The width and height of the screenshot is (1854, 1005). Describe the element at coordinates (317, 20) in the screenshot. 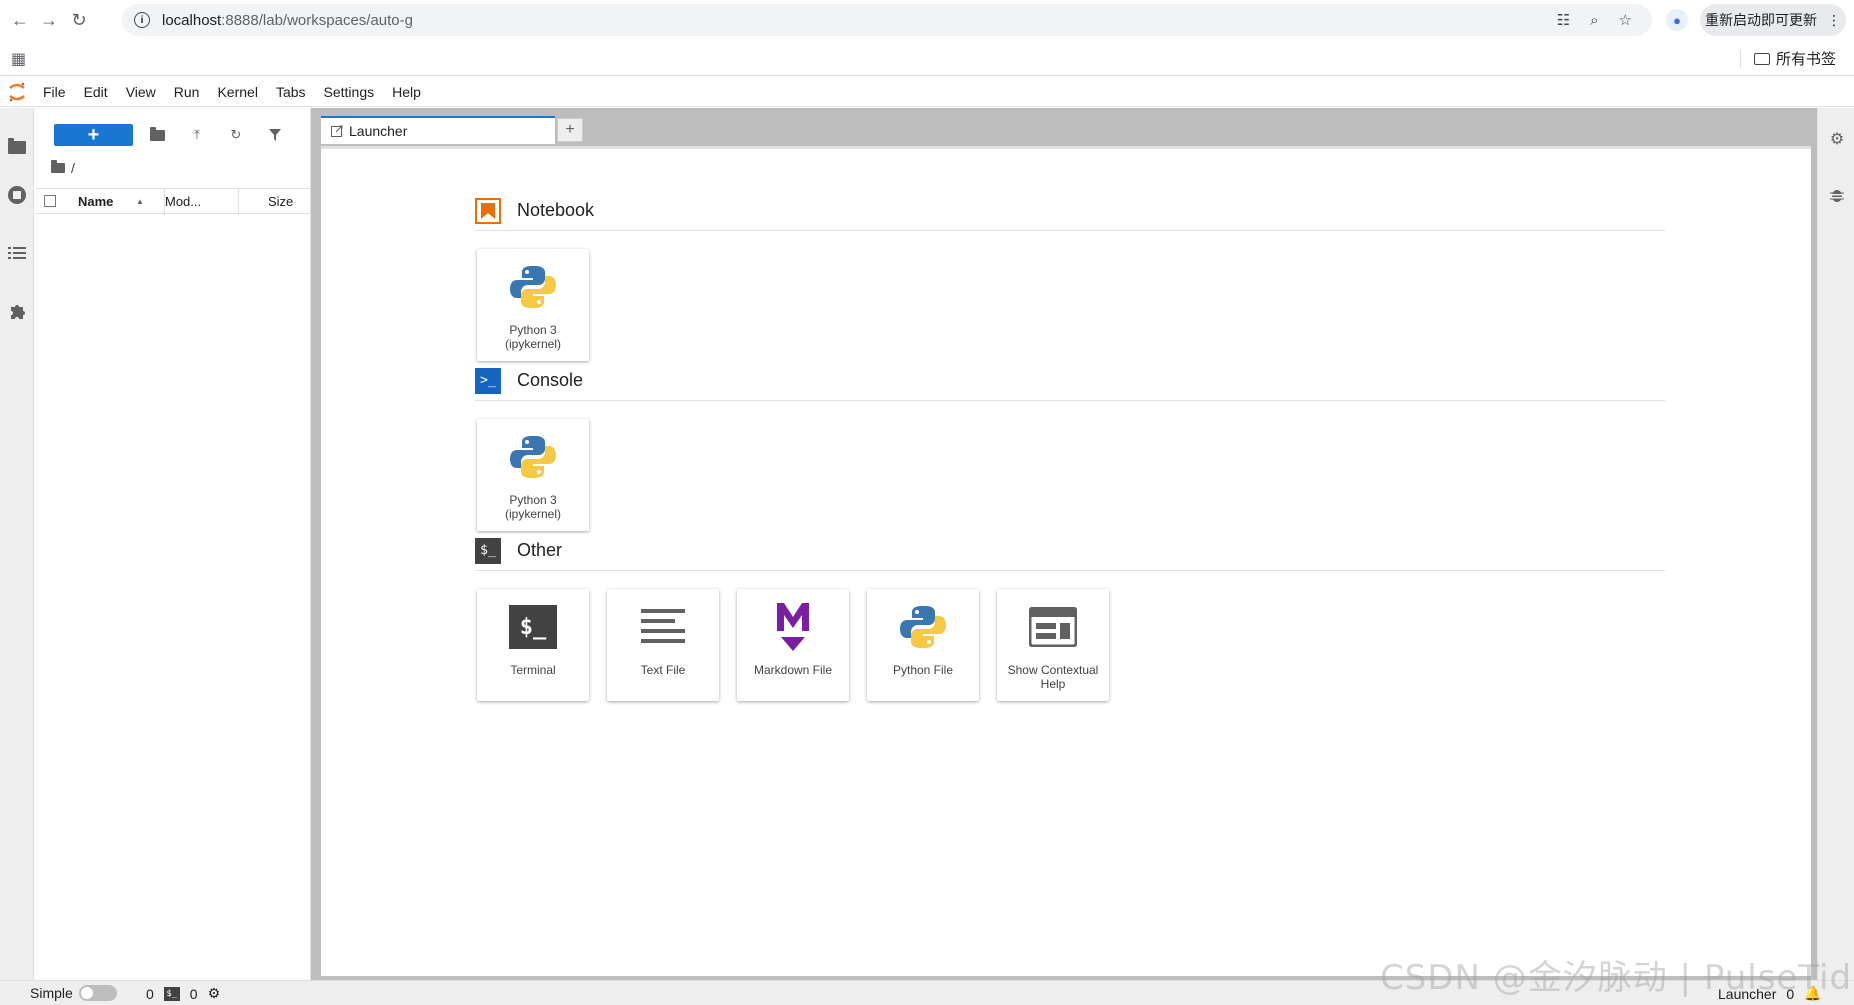

I see `url-path: :8888/lab/workspaces/auto-g` at that location.